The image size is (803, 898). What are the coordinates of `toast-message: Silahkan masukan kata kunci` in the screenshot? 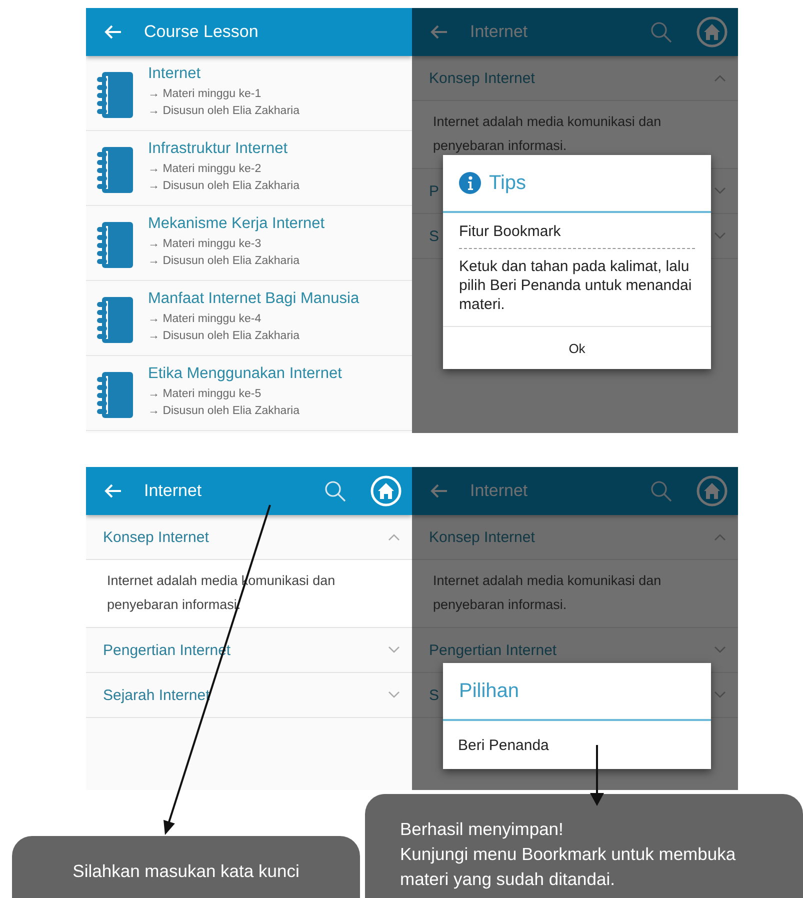 It's located at (186, 871).